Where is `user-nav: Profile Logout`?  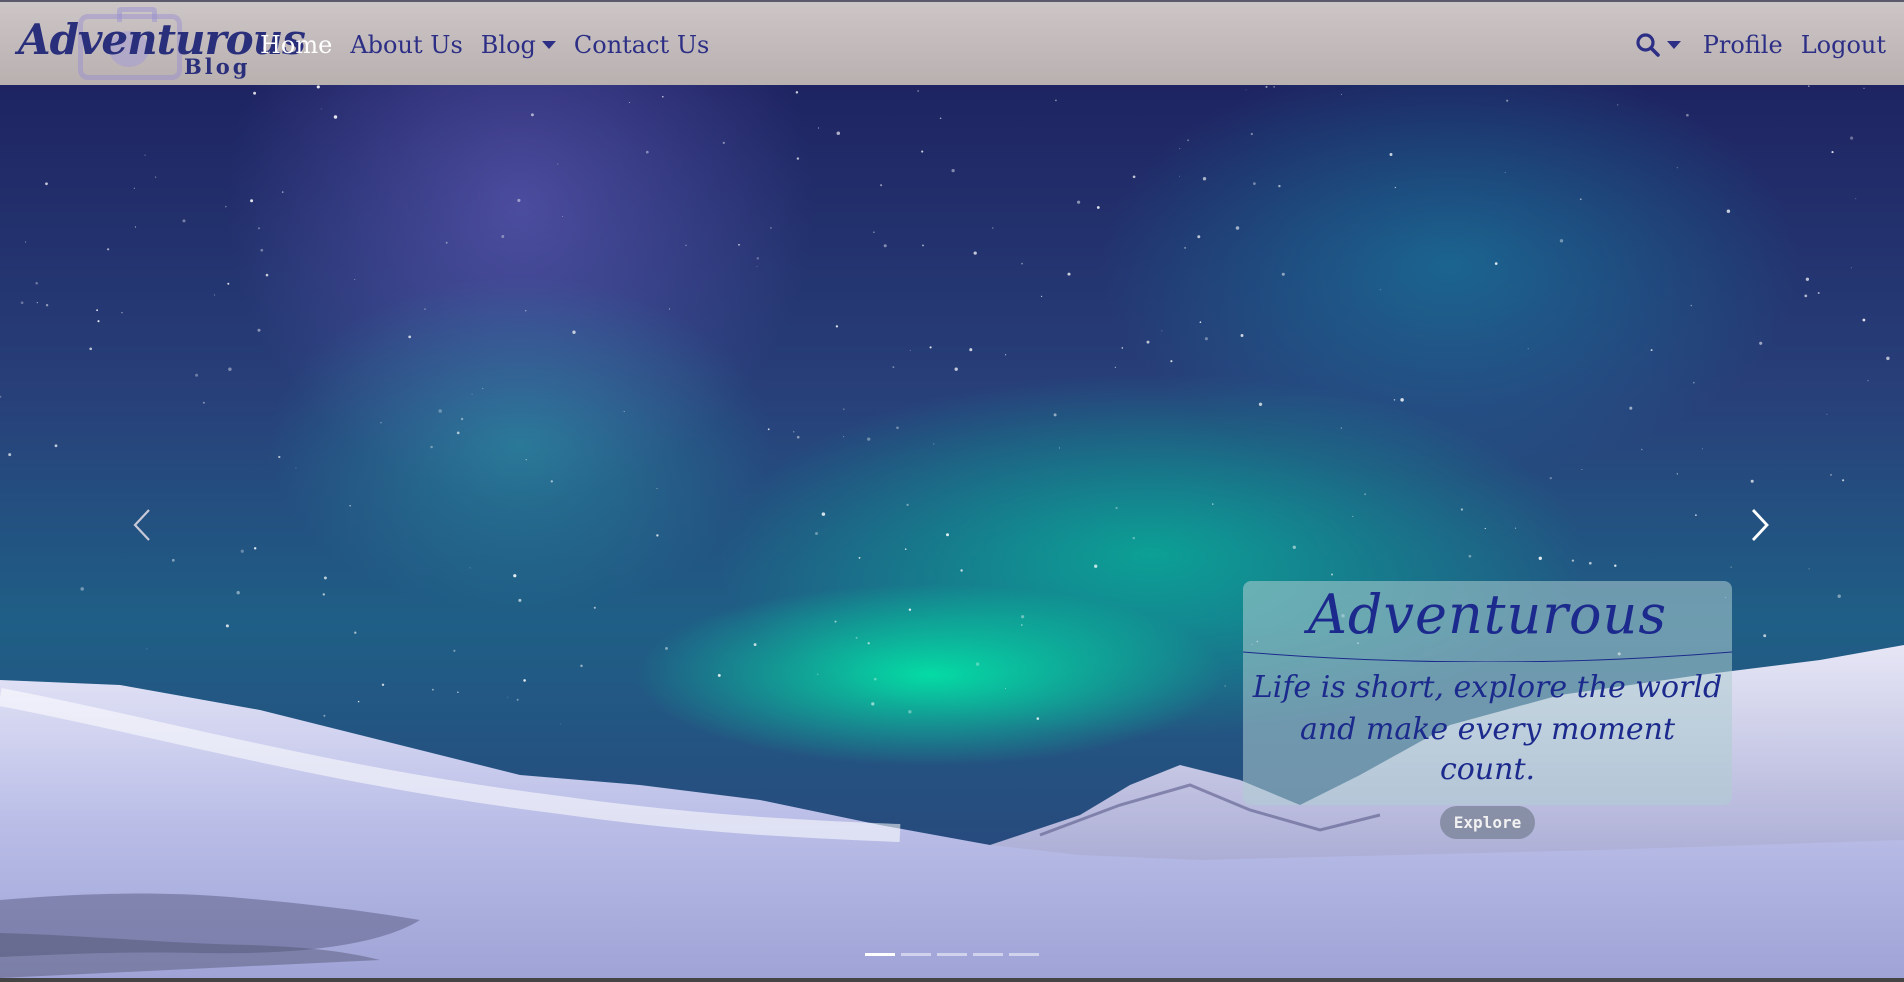
user-nav: Profile Logout is located at coordinates (1760, 45).